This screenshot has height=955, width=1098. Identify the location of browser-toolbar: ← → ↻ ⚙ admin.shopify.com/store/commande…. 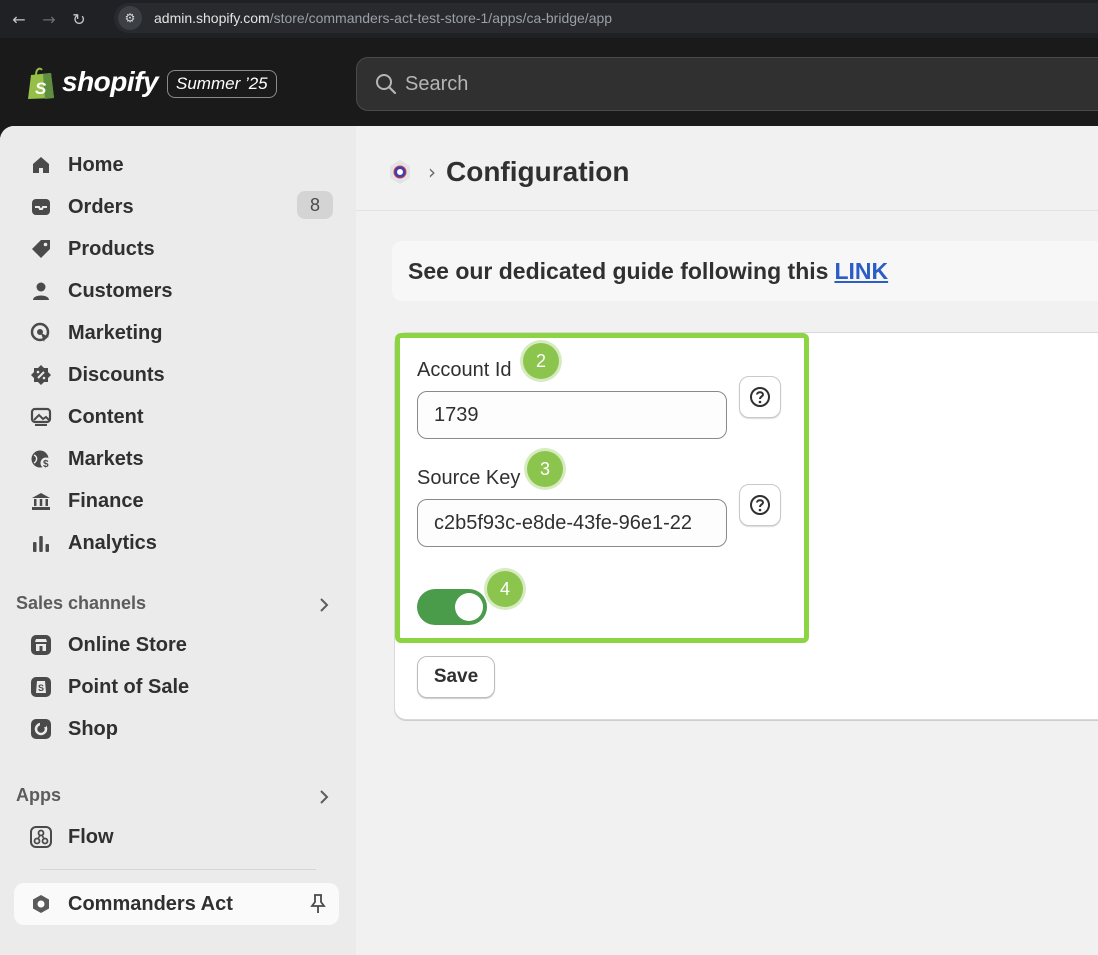
(549, 19).